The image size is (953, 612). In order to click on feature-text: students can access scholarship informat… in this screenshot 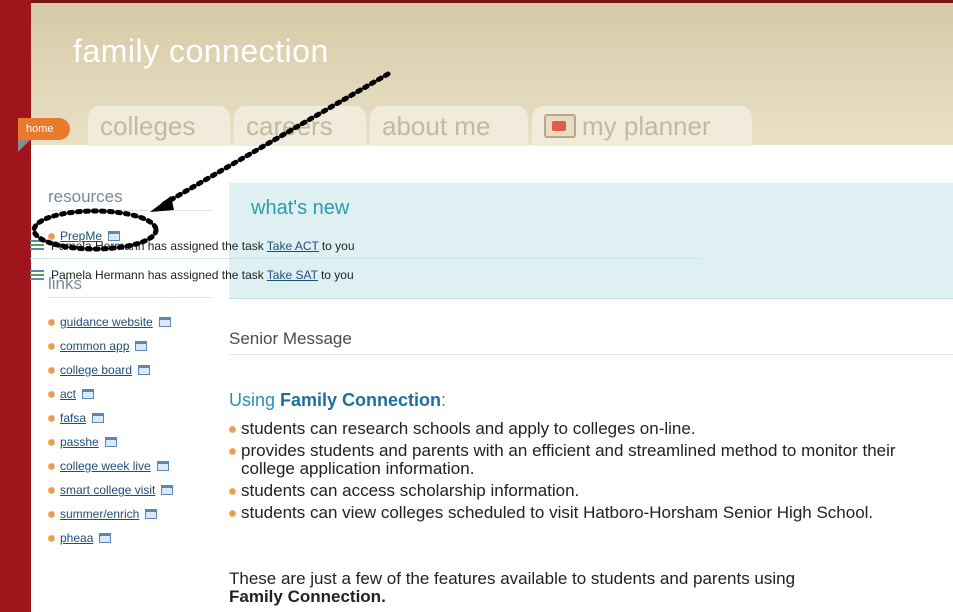, I will do `click(410, 490)`.